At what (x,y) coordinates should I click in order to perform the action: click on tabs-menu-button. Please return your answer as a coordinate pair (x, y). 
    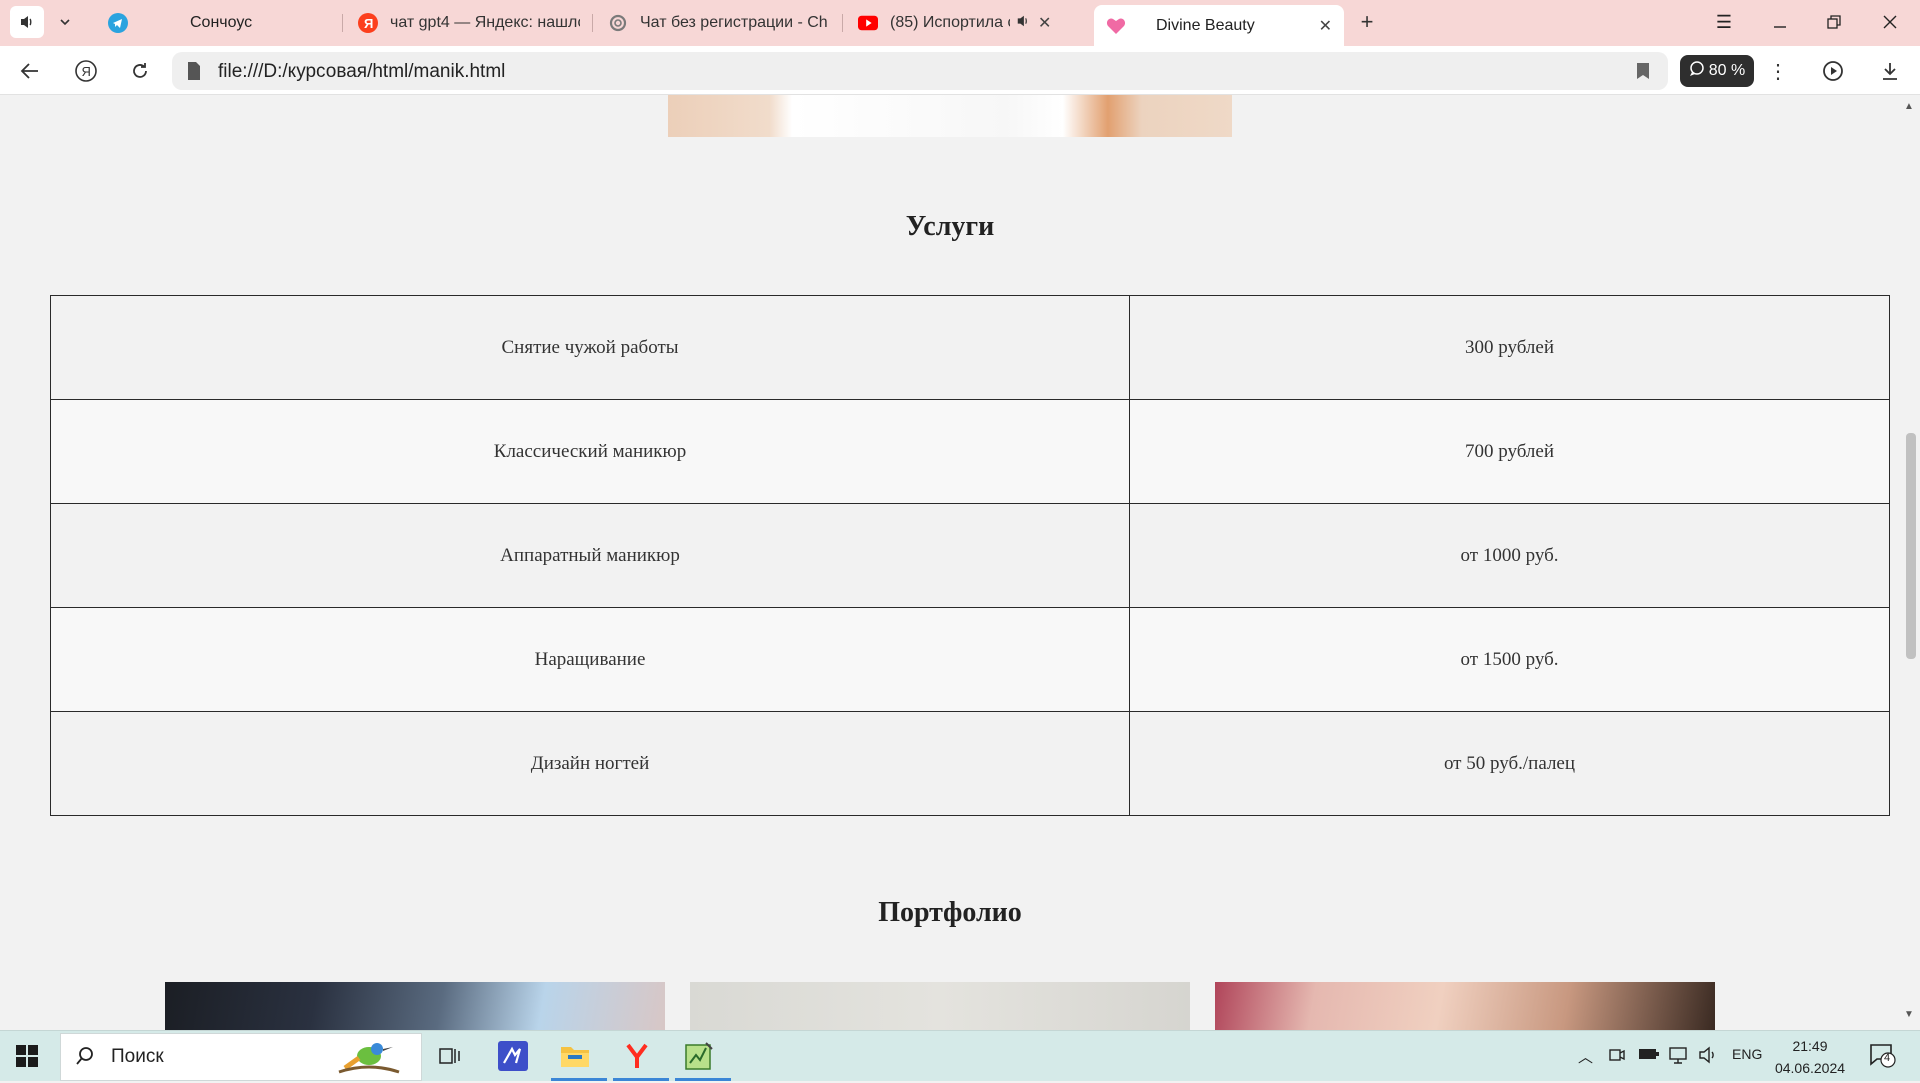
    Looking at the image, I should click on (65, 22).